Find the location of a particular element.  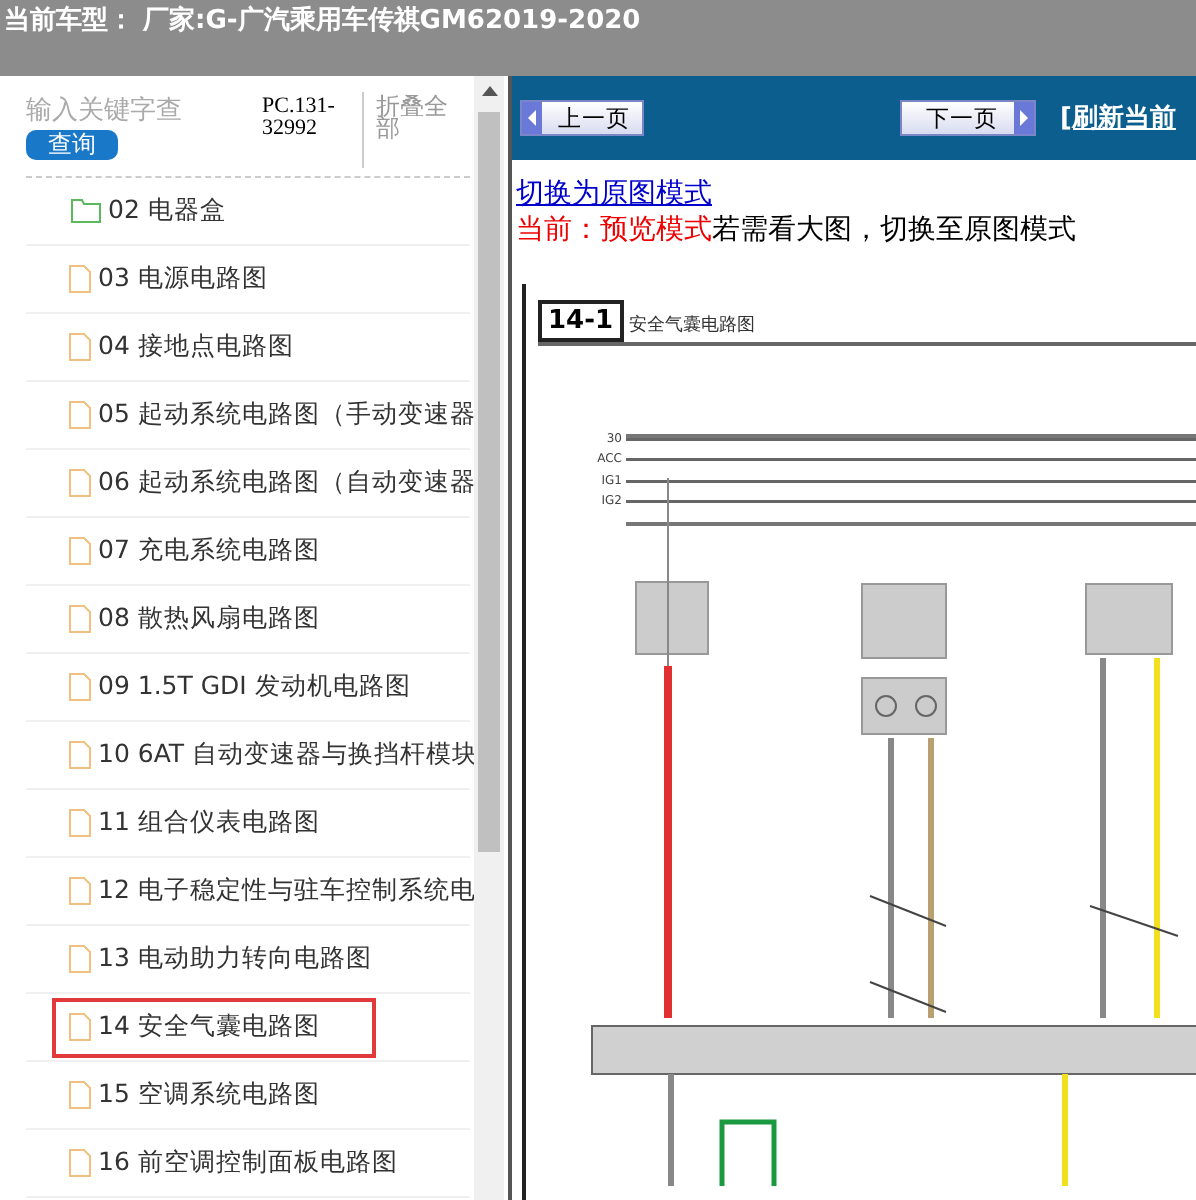

tree-item: 08 散热风扇电路图 is located at coordinates (190, 619).